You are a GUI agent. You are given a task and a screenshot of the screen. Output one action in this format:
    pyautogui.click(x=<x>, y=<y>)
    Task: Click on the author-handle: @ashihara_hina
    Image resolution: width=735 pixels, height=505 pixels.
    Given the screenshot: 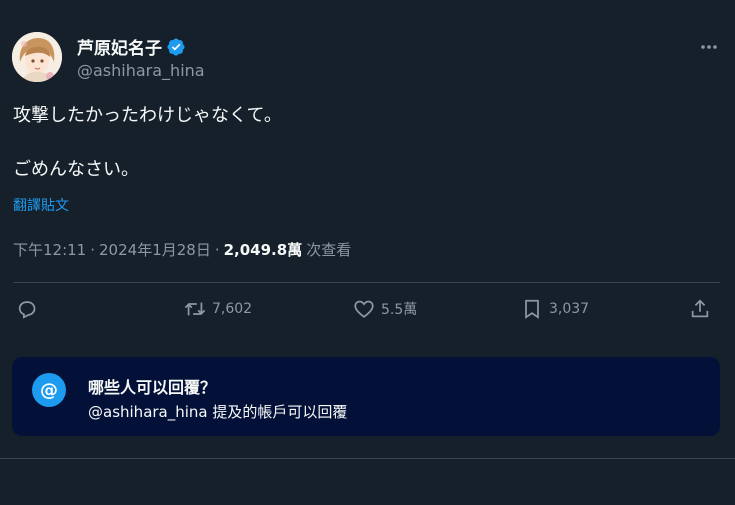 What is the action you would take?
    pyautogui.click(x=141, y=70)
    